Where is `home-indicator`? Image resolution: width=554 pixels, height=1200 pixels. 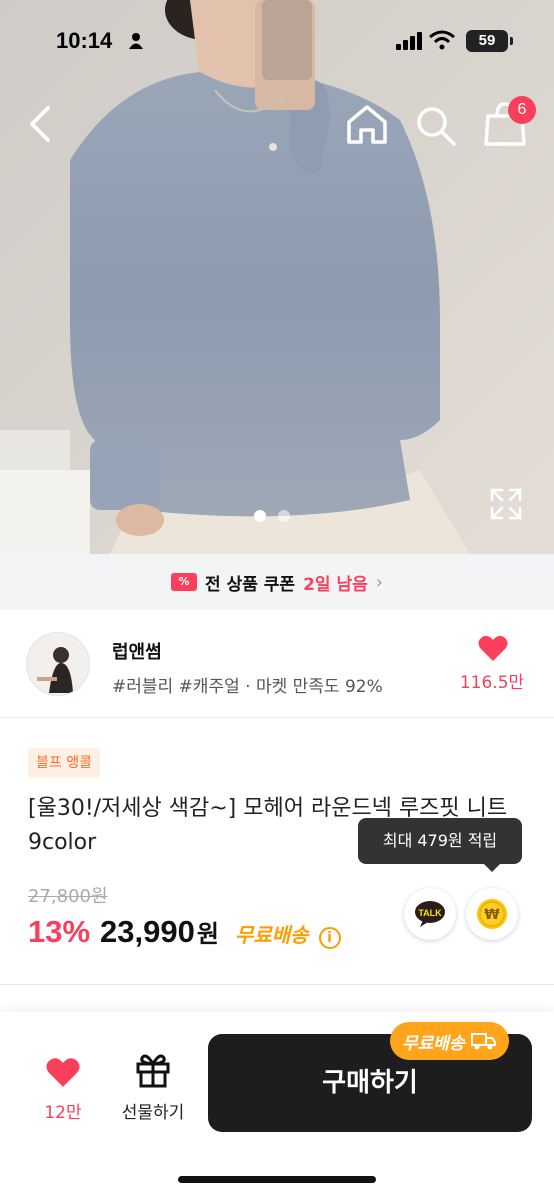
home-indicator is located at coordinates (277, 1179).